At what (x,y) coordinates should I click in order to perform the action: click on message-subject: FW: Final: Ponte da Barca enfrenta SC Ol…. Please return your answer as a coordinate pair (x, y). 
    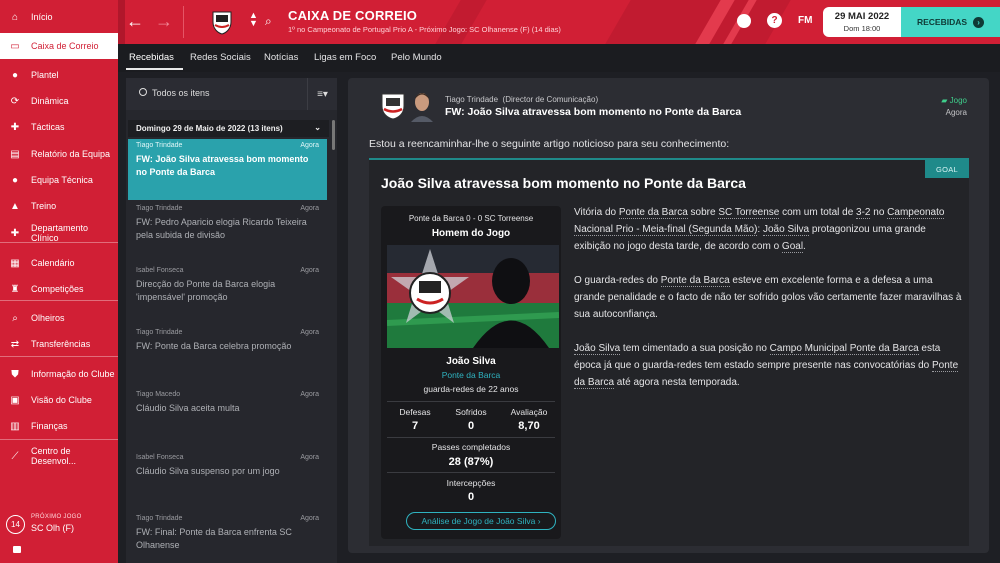
    Looking at the image, I should click on (214, 539).